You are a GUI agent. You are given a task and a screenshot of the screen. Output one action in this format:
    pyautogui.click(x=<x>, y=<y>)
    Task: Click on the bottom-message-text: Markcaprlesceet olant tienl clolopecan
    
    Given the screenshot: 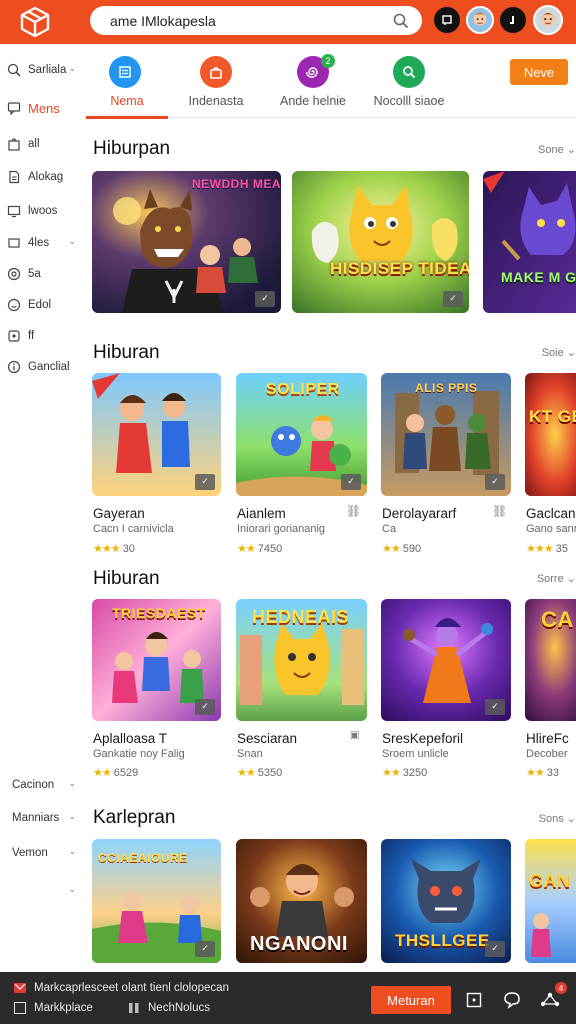 What is the action you would take?
    pyautogui.click(x=131, y=988)
    